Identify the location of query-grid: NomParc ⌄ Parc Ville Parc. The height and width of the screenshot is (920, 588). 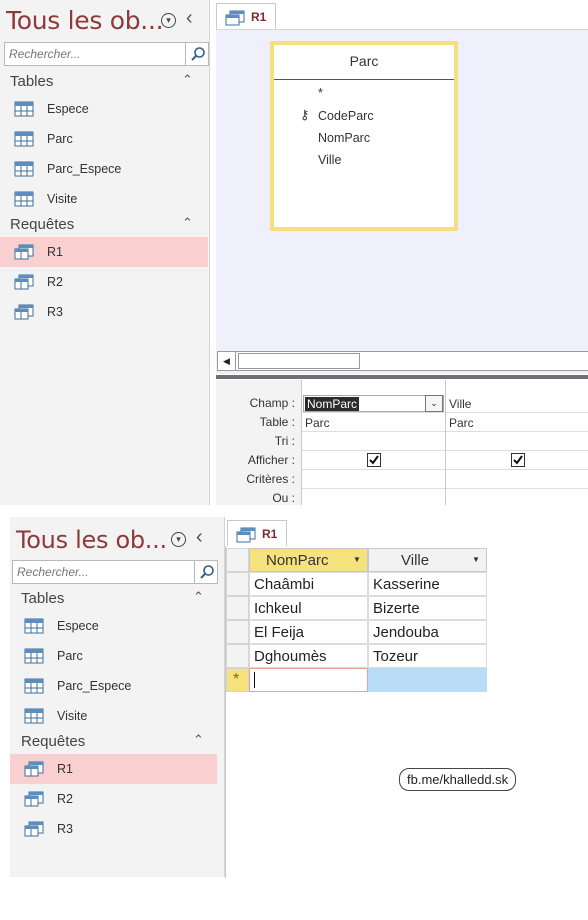
(444, 442).